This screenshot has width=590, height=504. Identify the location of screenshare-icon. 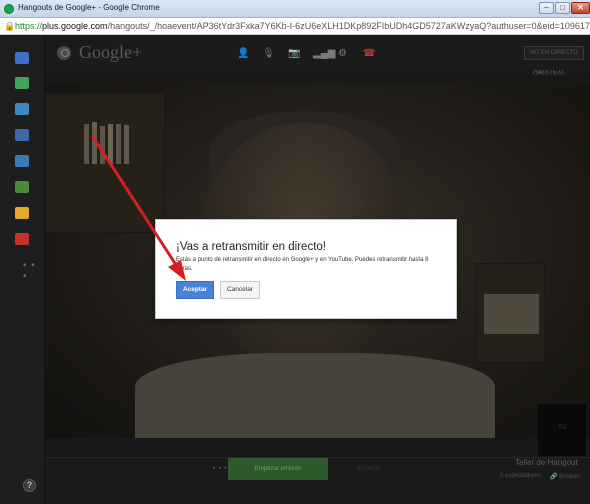
(22, 83).